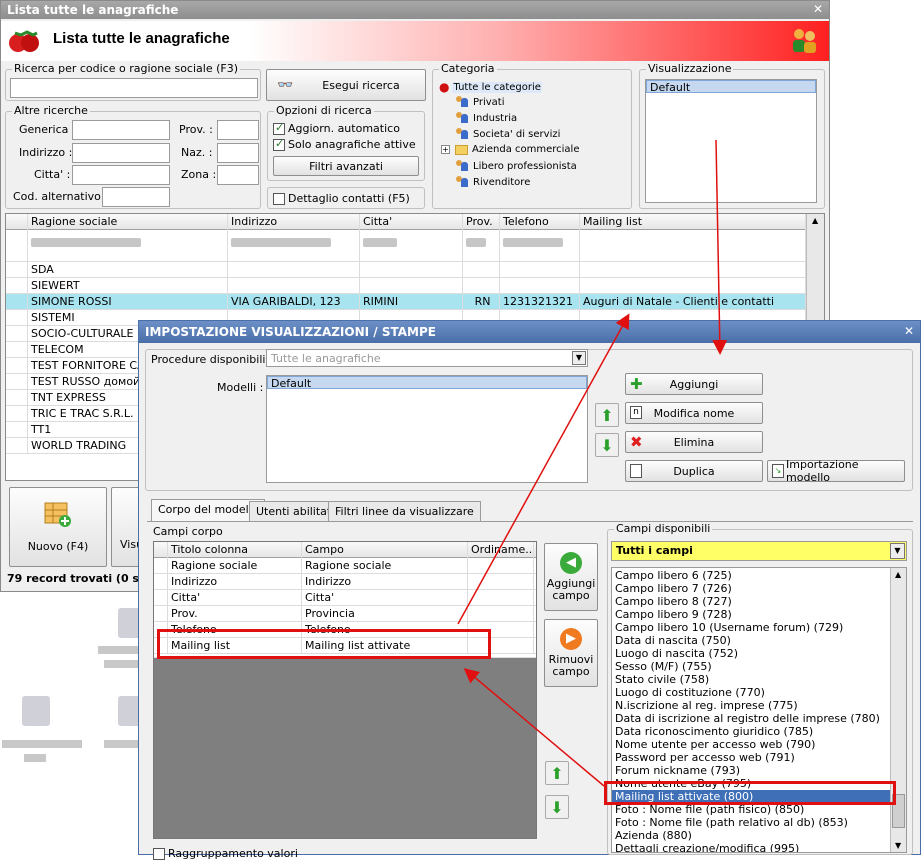  What do you see at coordinates (607, 415) in the screenshot?
I see `move-up-button: ⬆` at bounding box center [607, 415].